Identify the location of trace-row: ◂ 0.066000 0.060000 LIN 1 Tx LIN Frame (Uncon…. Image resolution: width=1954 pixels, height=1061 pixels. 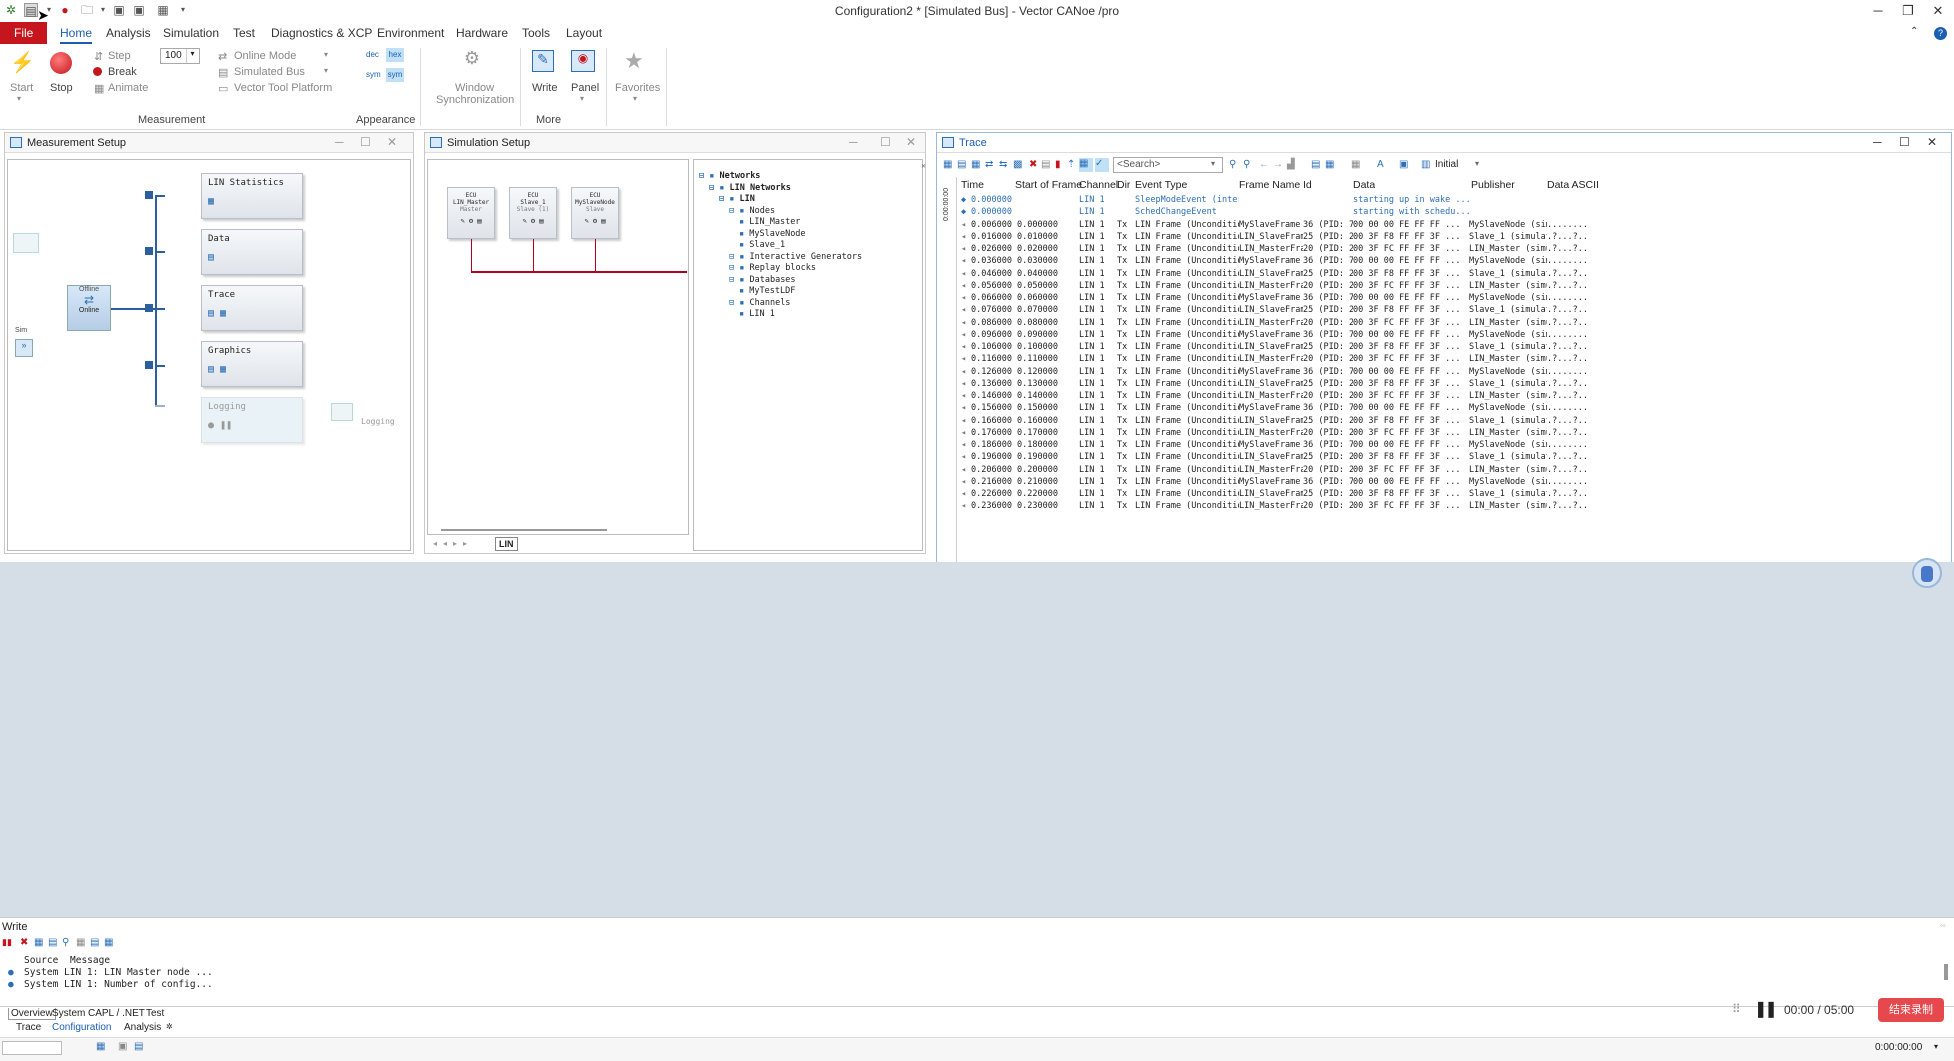
(1451, 299).